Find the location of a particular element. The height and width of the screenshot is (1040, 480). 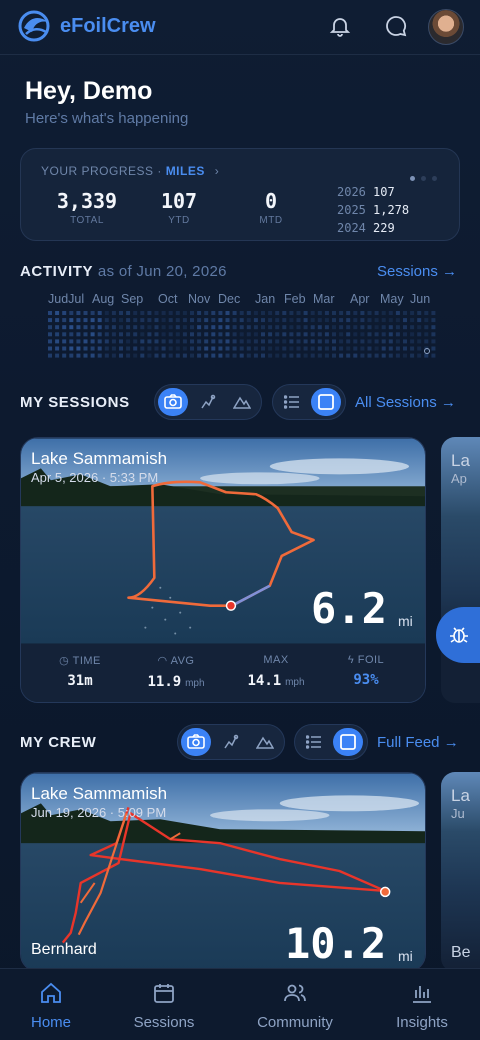

next-crew-card-peek: La Ju Be is located at coordinates (460, 872).